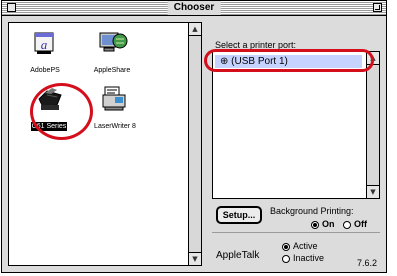 The image size is (397, 276). I want to click on svg-text: a, so click(44, 44).